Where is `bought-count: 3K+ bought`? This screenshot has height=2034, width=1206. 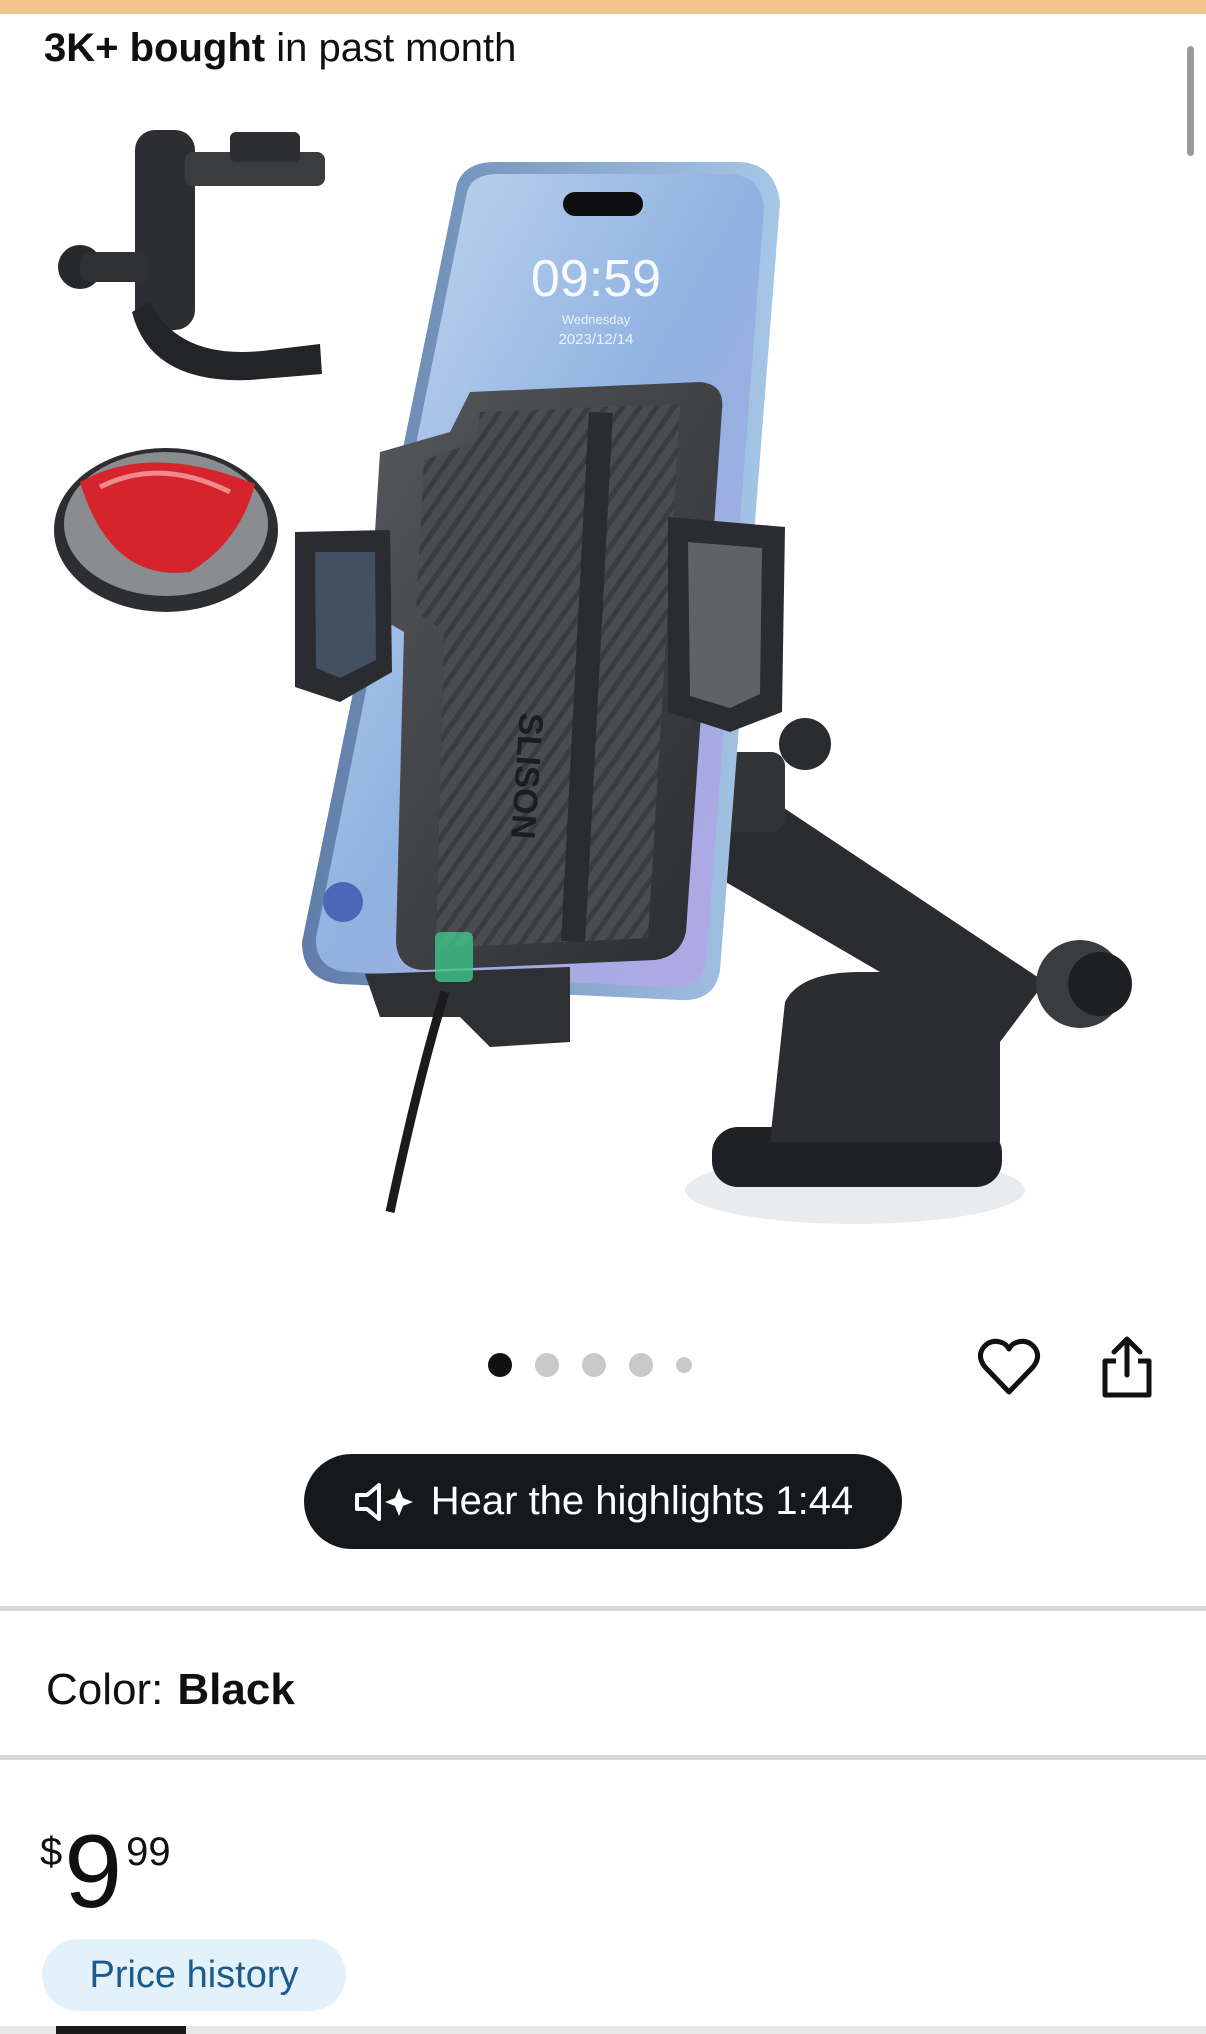 bought-count: 3K+ bought is located at coordinates (155, 48).